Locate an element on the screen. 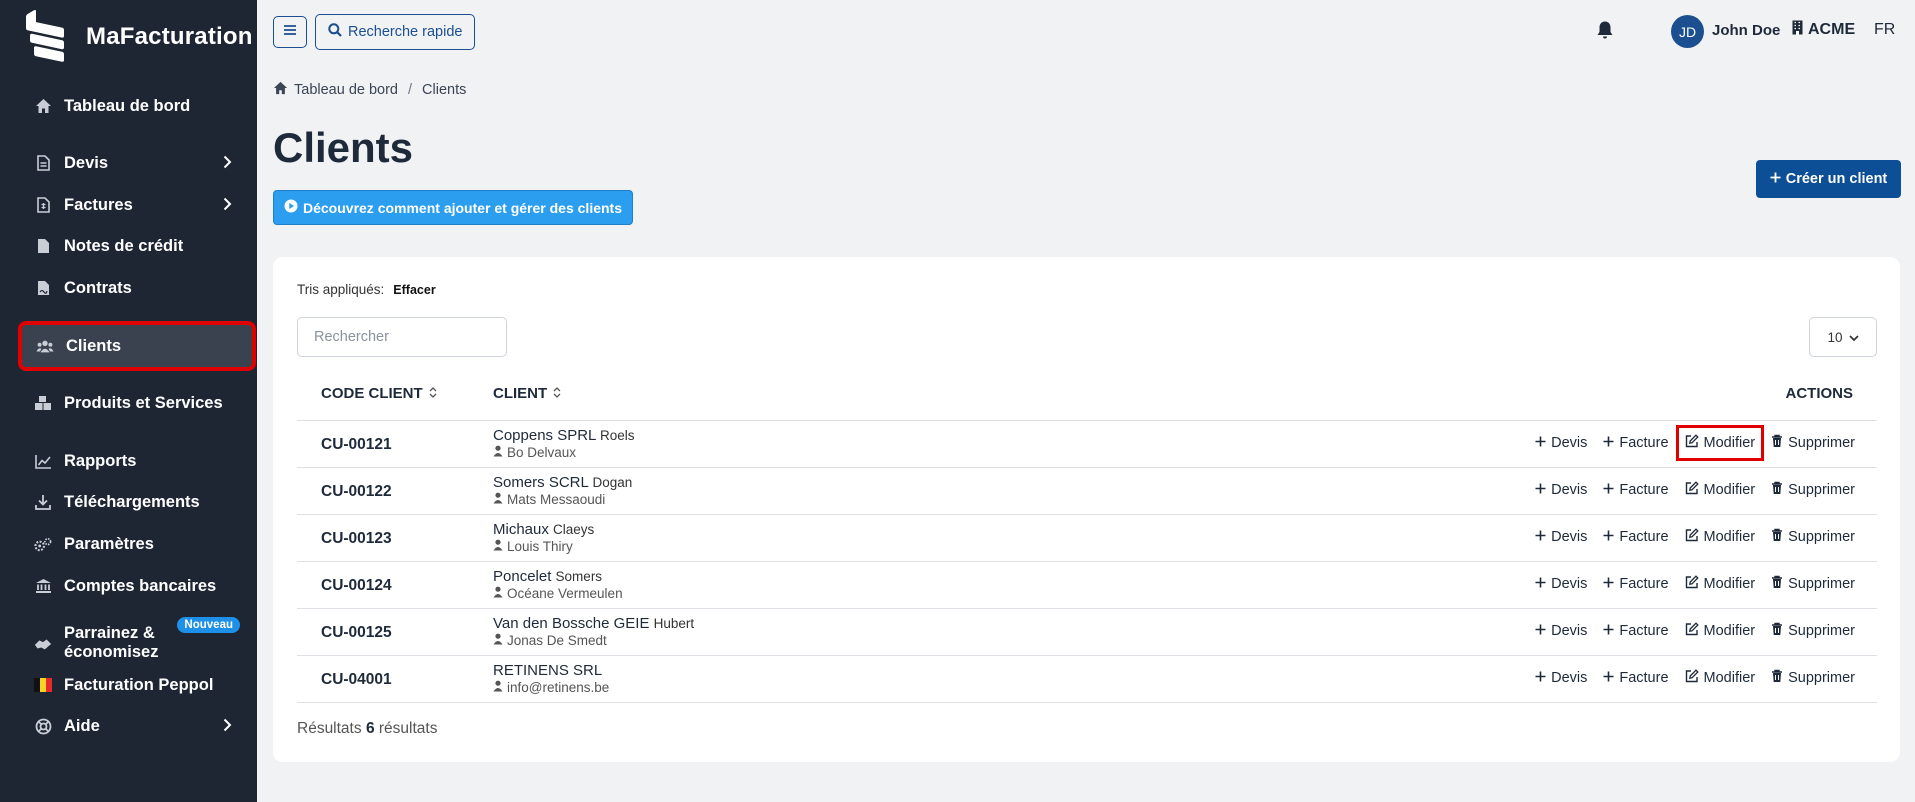 The width and height of the screenshot is (1915, 802). sidebar-item-clients: Clients is located at coordinates (137, 346).